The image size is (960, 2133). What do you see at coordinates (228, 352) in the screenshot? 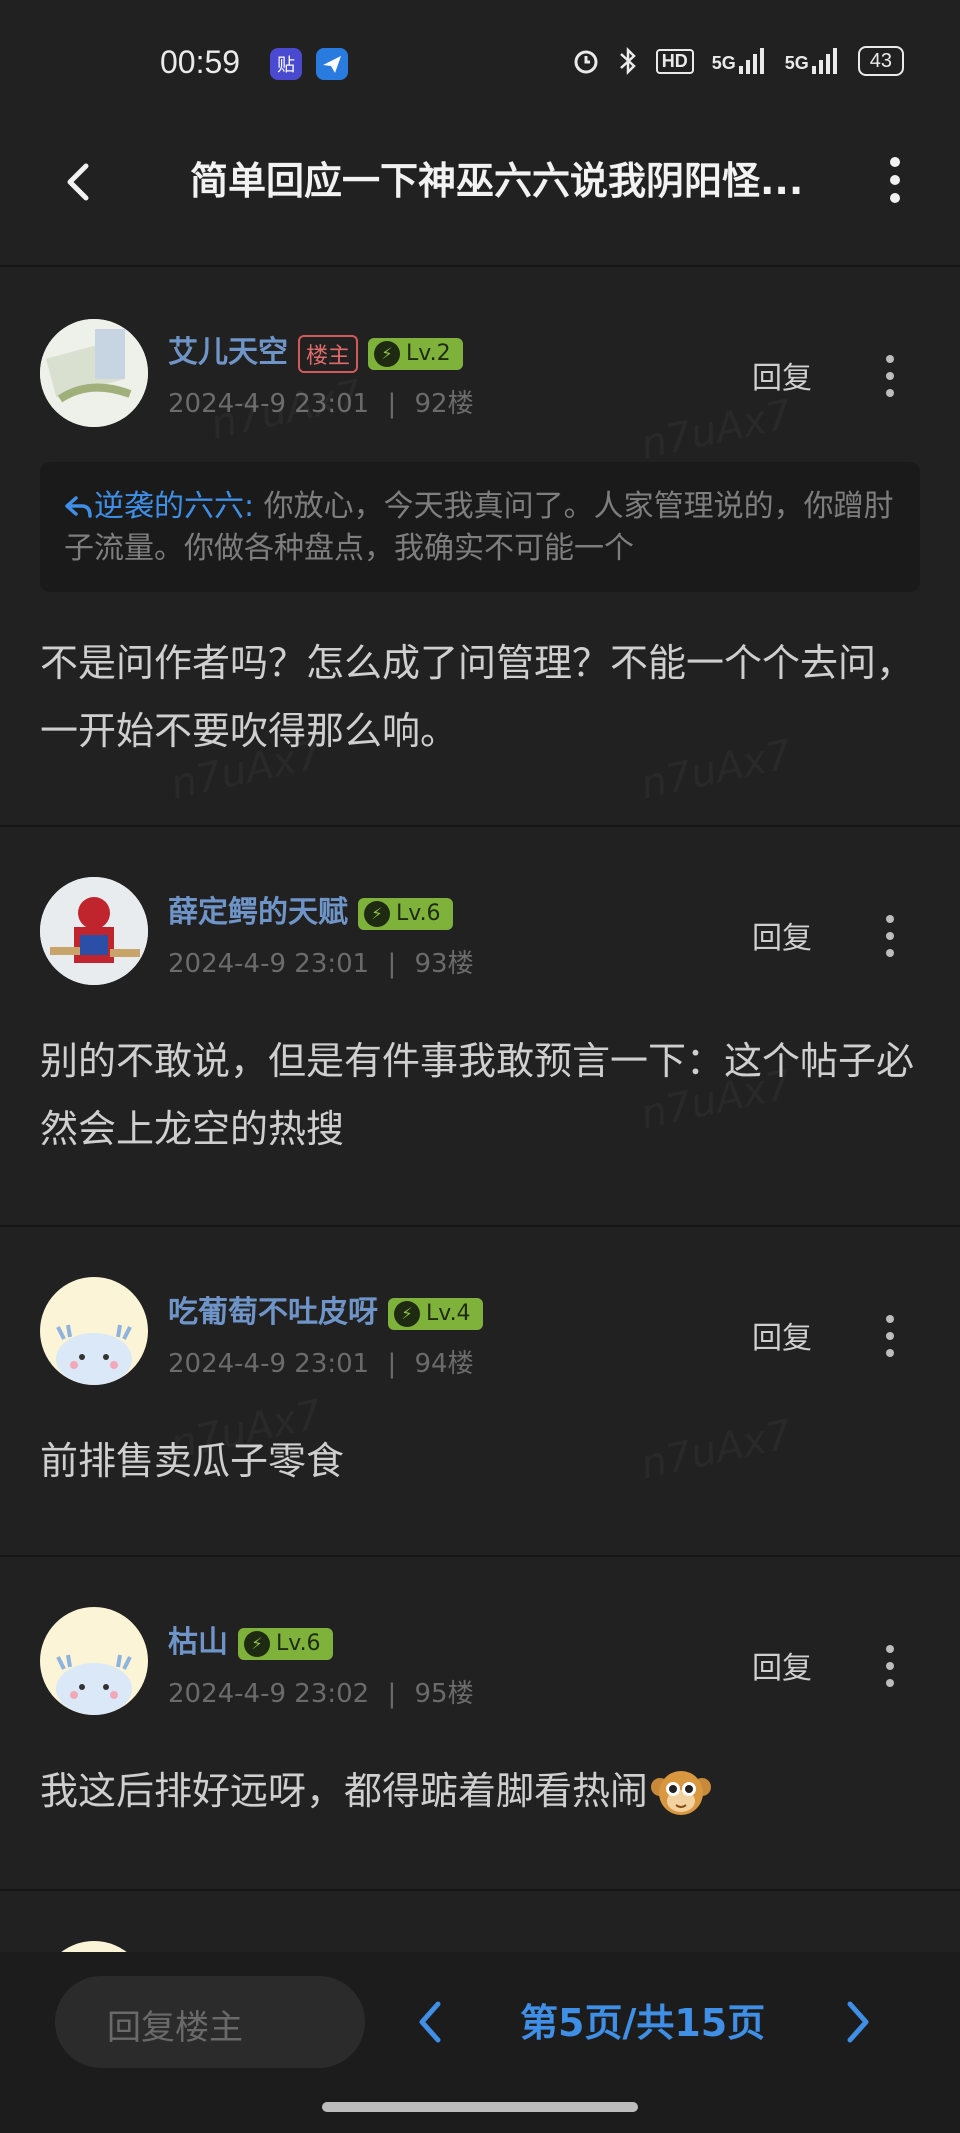
I see `username: 艾儿天空` at bounding box center [228, 352].